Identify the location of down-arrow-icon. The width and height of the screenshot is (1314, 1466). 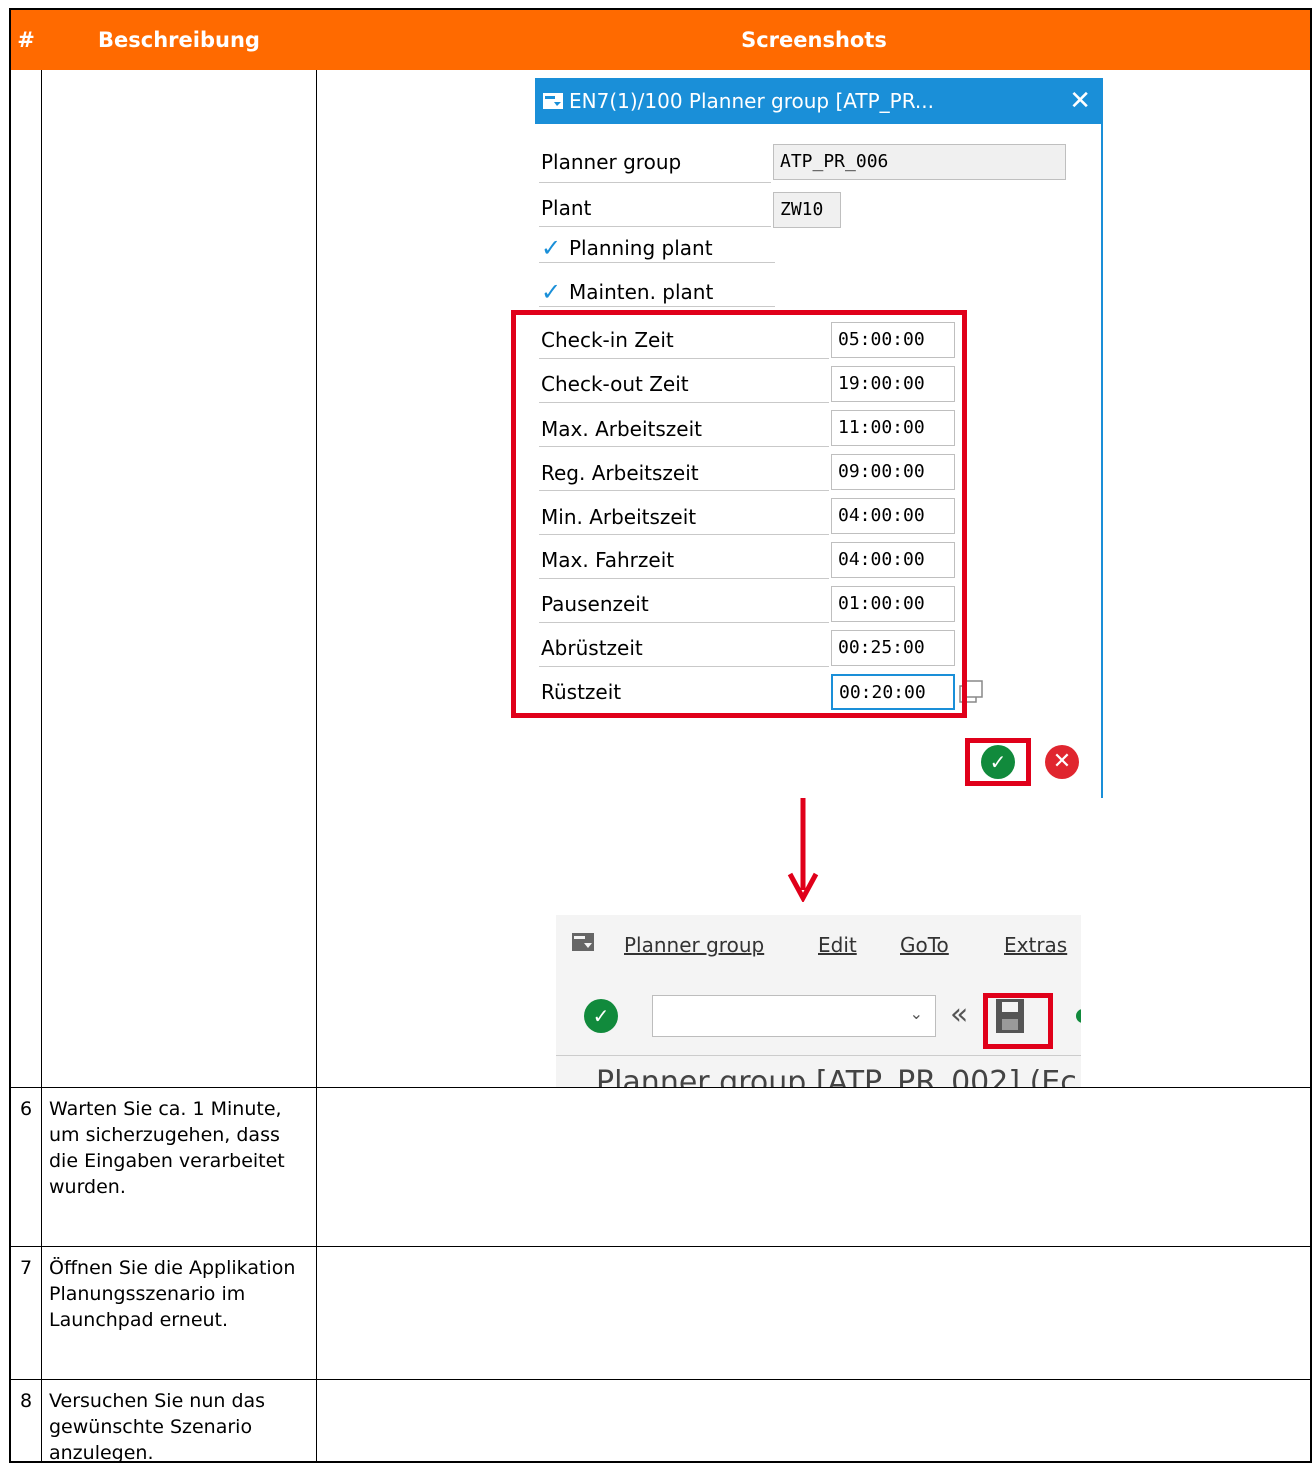
(803, 850).